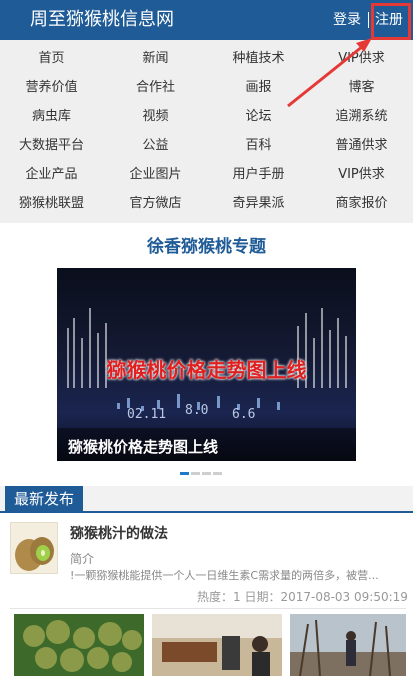 This screenshot has height=676, width=413. I want to click on photo-kiwi-cluster, so click(79, 645).